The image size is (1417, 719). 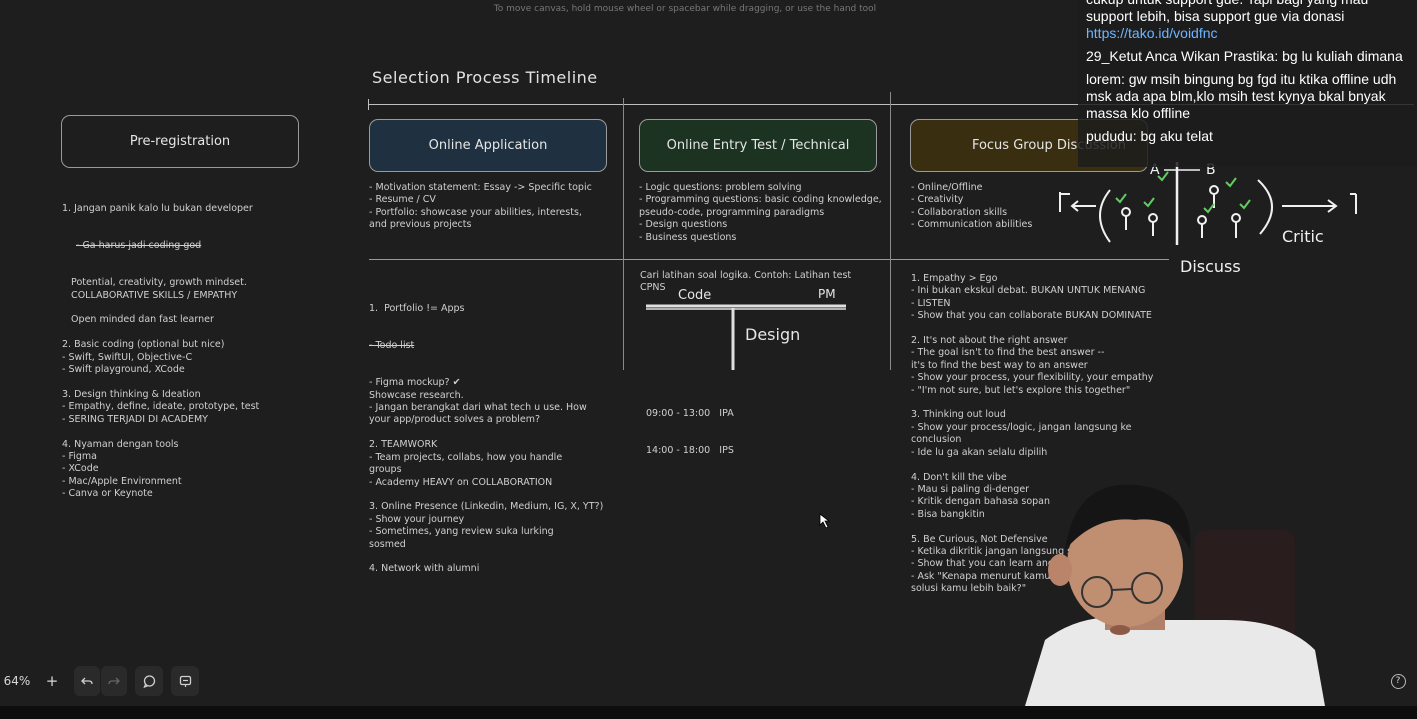 I want to click on timeline-mid-line, so click(x=769, y=259).